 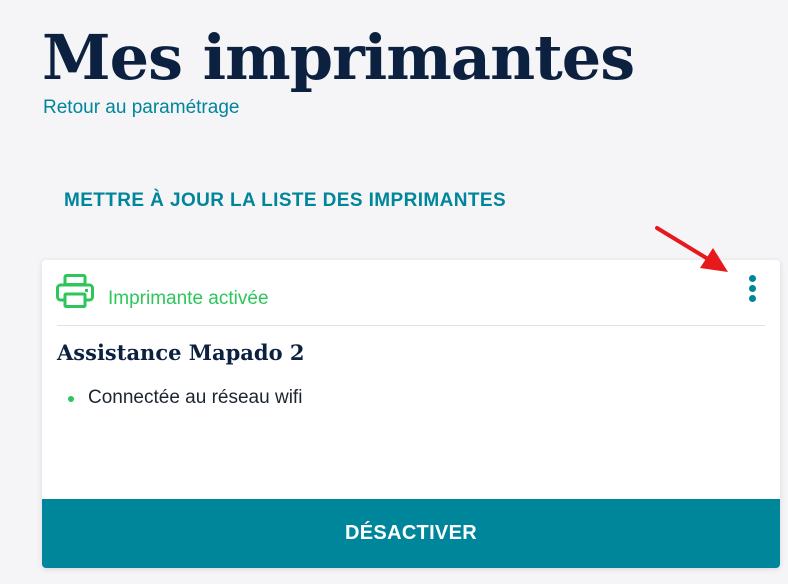 I want to click on page-title: Mes imprimantes, so click(x=338, y=57).